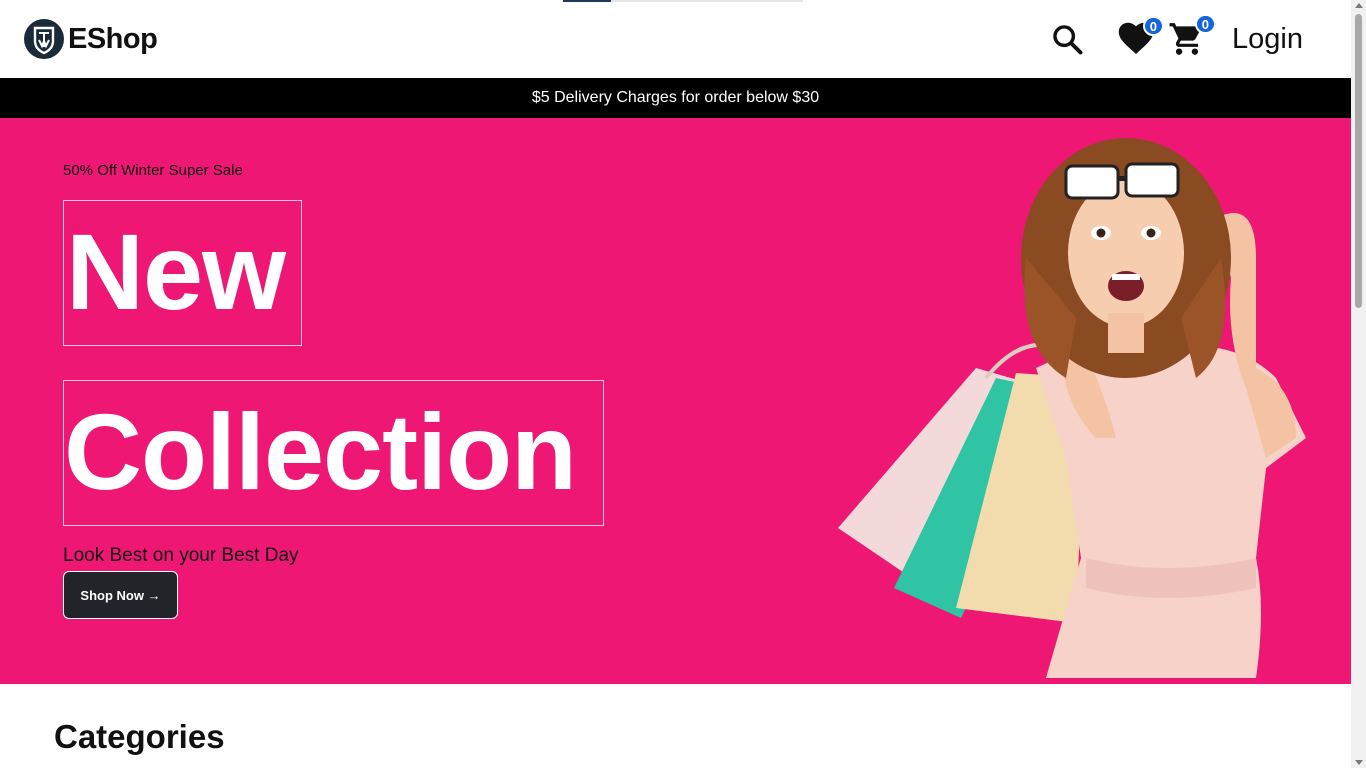 Image resolution: width=1366 pixels, height=768 pixels. Describe the element at coordinates (181, 555) in the screenshot. I see `hero-tagline: Look Best on your Best Day` at that location.